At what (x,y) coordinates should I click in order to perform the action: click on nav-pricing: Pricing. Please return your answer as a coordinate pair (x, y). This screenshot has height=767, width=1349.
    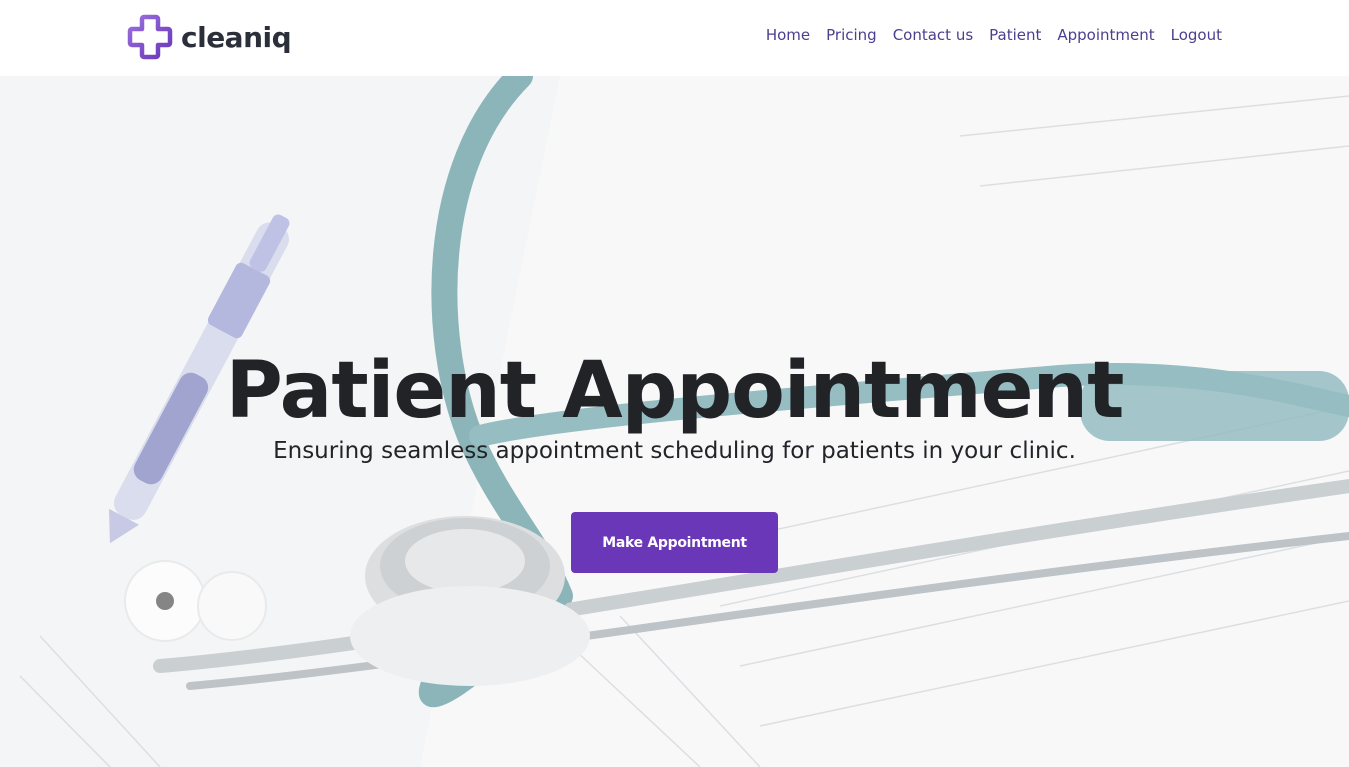
    Looking at the image, I should click on (851, 35).